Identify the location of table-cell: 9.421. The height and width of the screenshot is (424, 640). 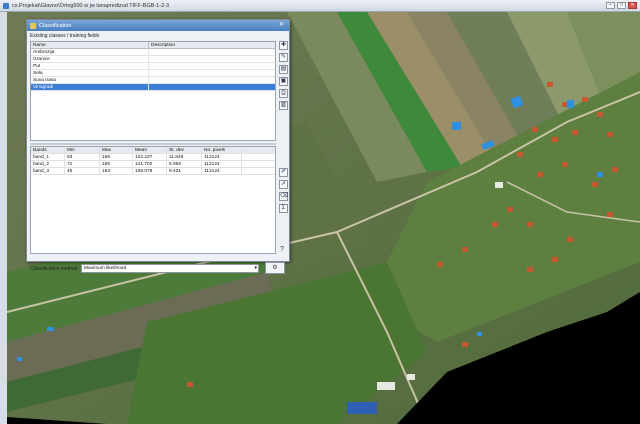
(184, 171).